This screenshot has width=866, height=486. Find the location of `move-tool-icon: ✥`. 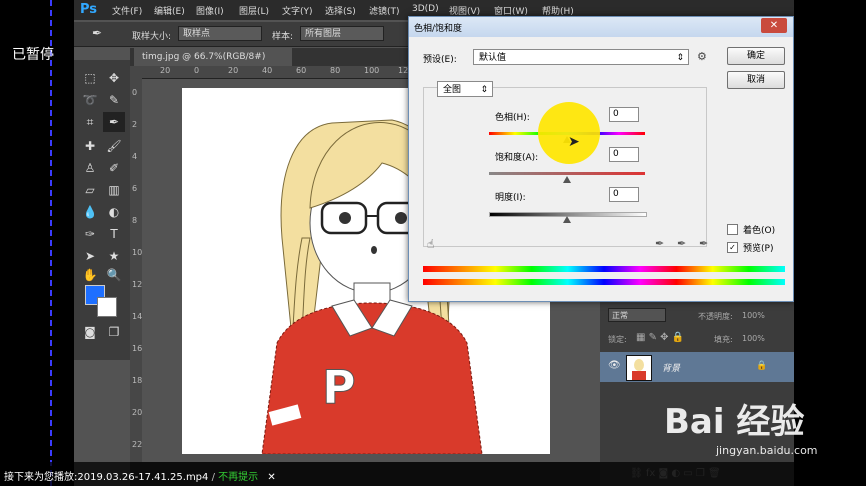

move-tool-icon: ✥ is located at coordinates (114, 78).